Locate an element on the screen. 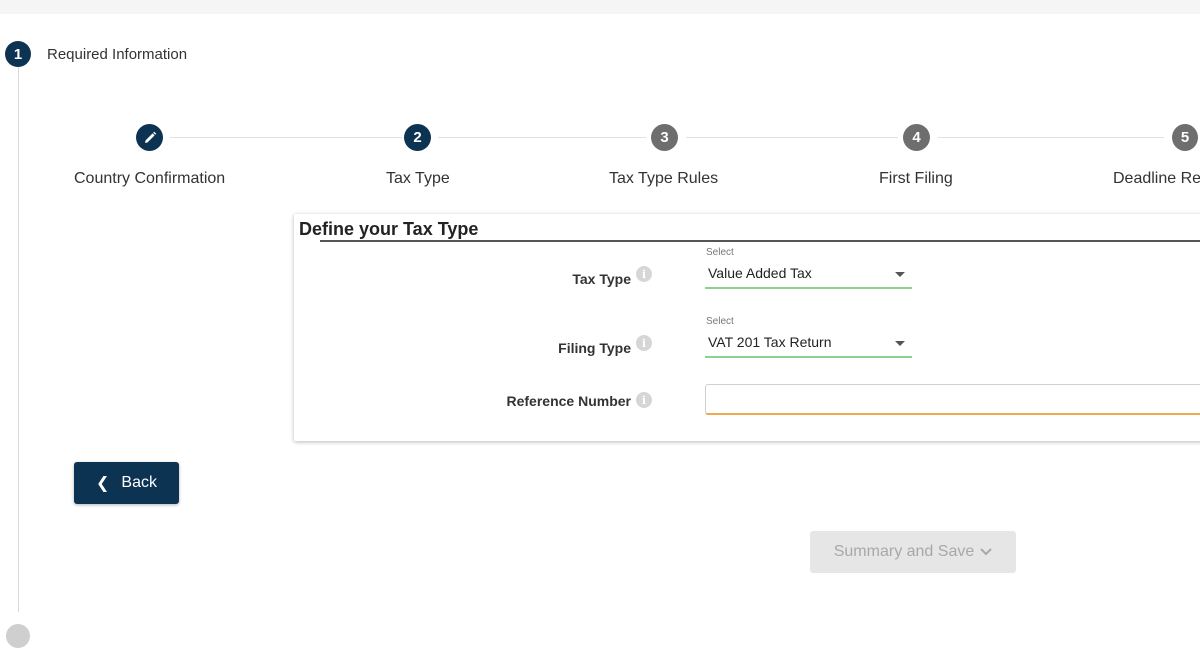 The image size is (1200, 648). step-3-label: Tax Type Rules is located at coordinates (663, 179).